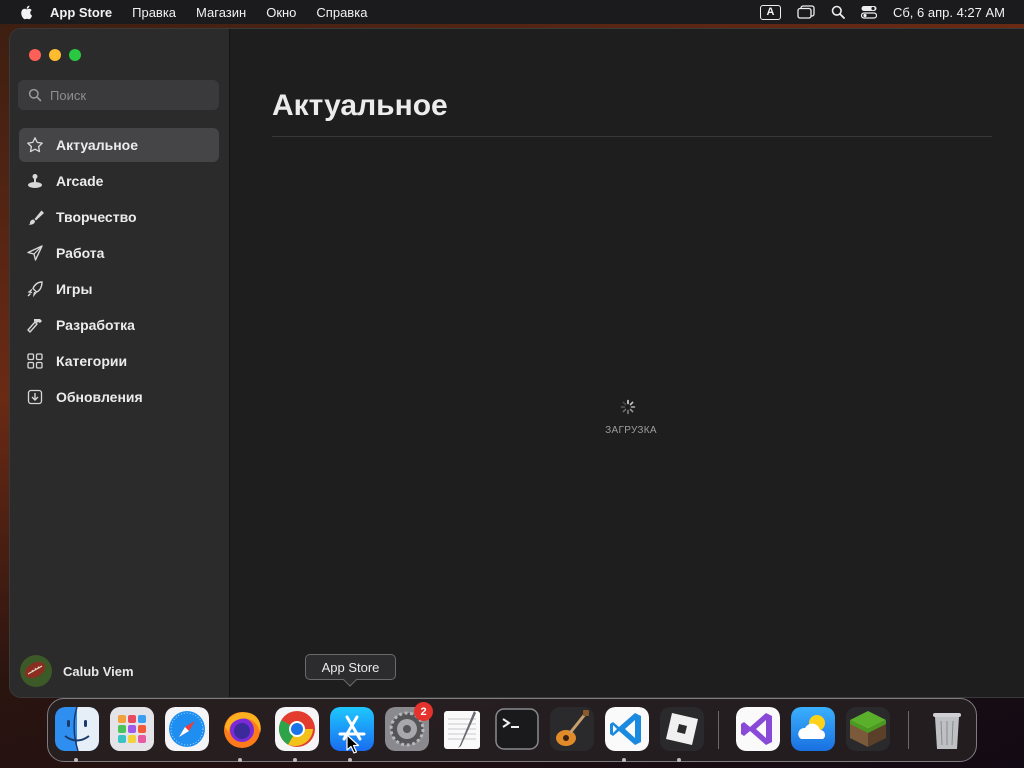  What do you see at coordinates (80, 253) in the screenshot?
I see `sidebar-item-label: Работа` at bounding box center [80, 253].